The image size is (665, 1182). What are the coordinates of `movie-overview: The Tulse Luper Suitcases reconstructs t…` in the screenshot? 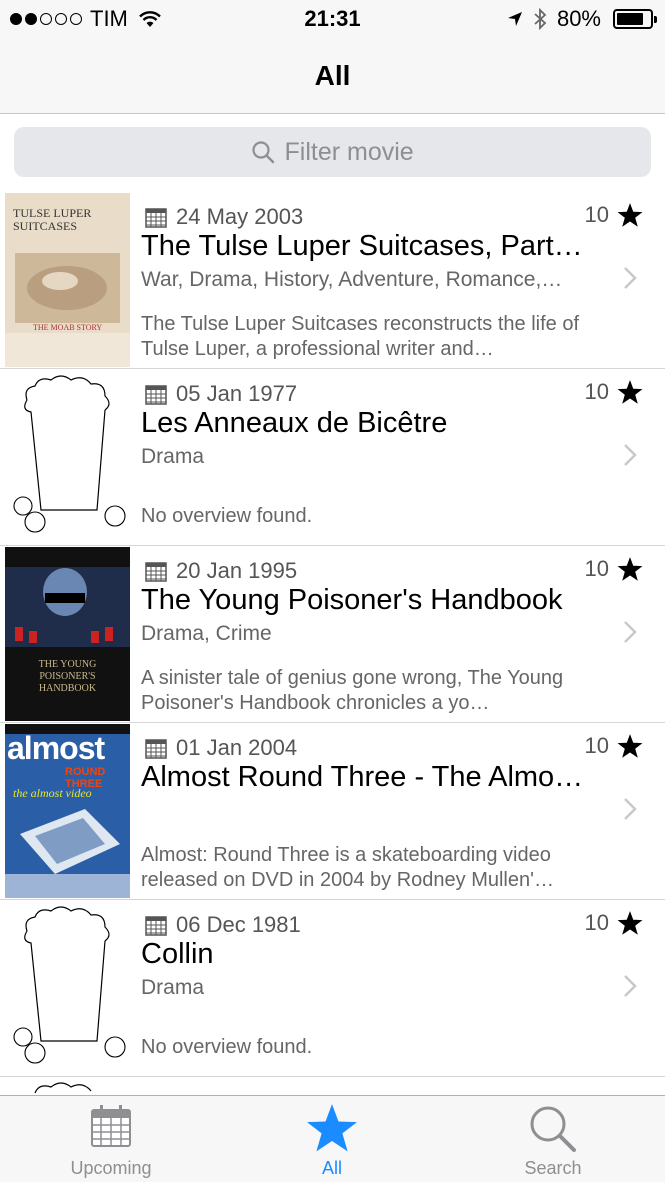 It's located at (360, 336).